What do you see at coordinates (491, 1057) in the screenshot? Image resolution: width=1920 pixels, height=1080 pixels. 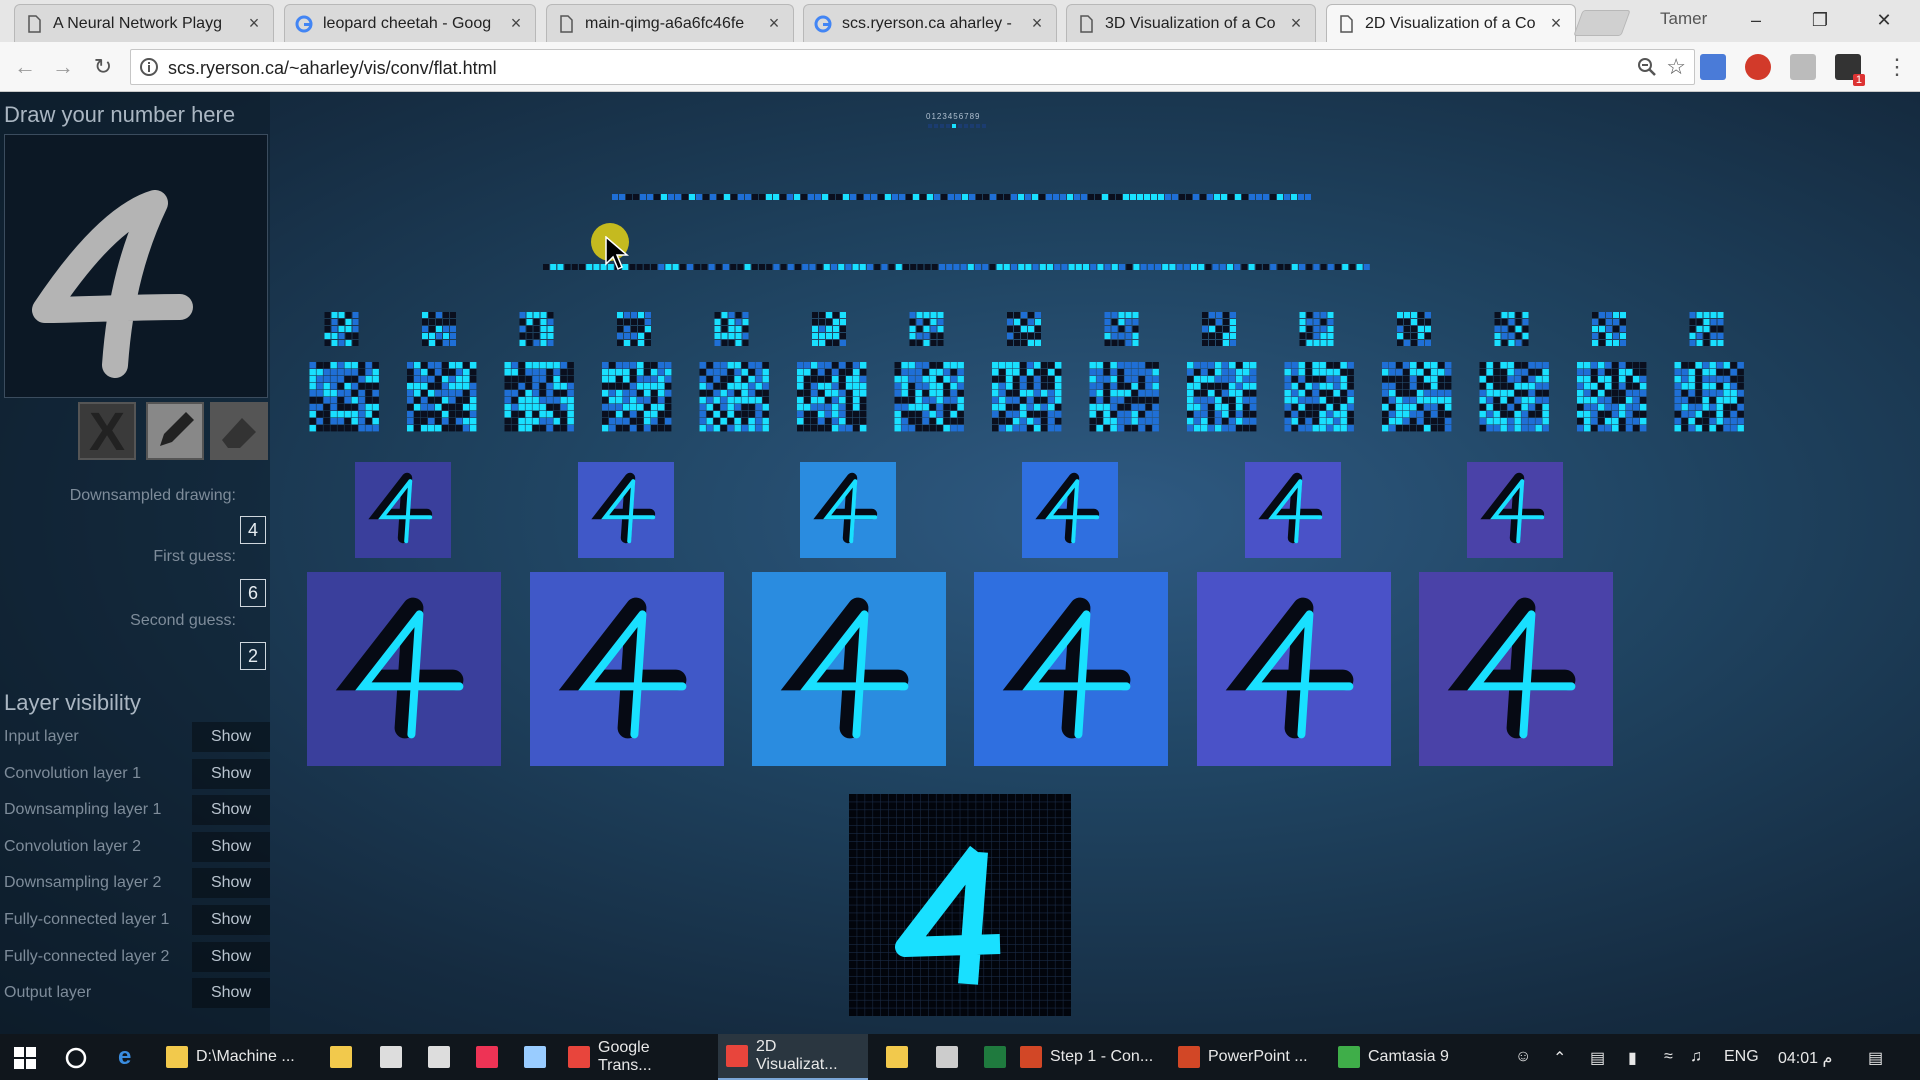 I see `firefox-icon` at bounding box center [491, 1057].